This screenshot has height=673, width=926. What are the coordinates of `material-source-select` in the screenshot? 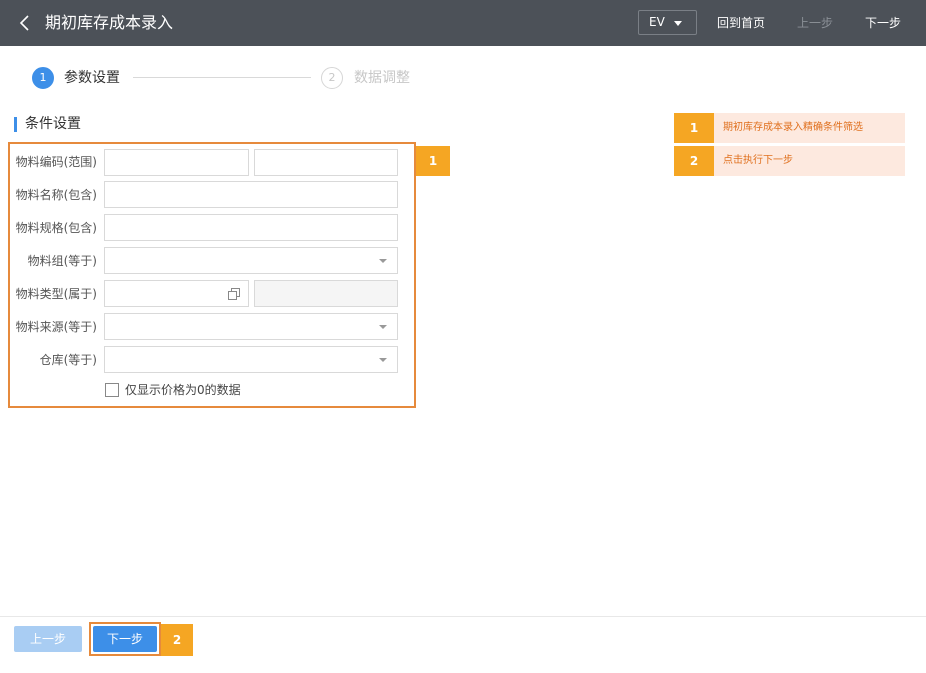 It's located at (251, 326).